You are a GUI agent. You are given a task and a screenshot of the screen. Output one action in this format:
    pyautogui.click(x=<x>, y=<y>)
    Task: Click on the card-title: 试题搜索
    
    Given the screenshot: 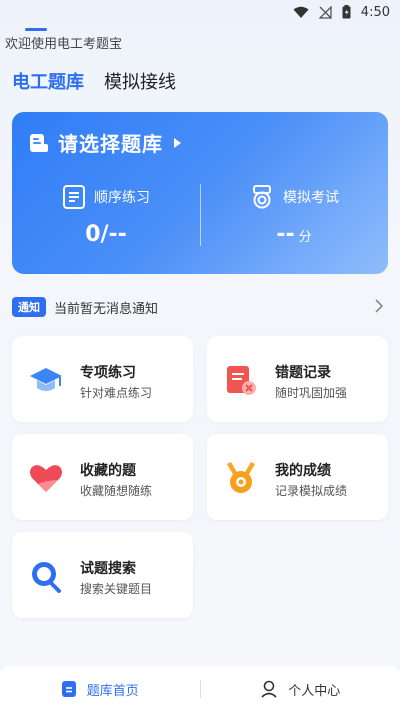 What is the action you would take?
    pyautogui.click(x=108, y=569)
    